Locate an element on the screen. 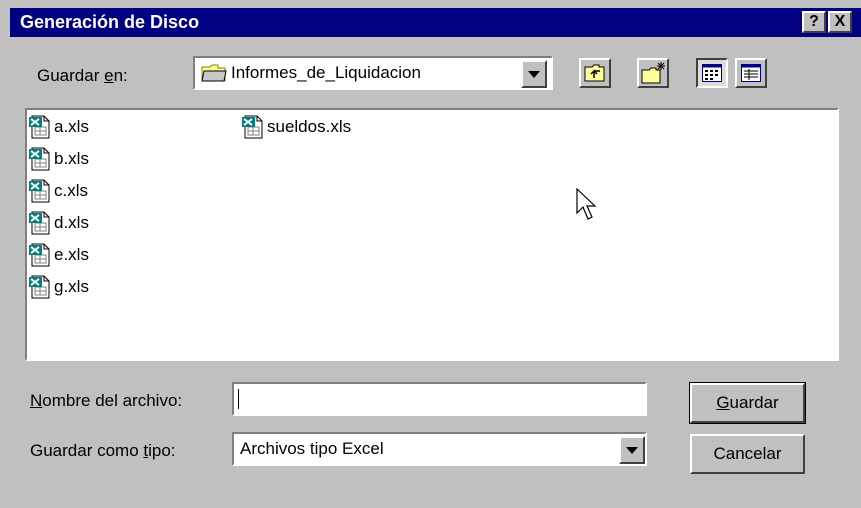 This screenshot has height=508, width=861. save-in-label: Guardar en: is located at coordinates (82, 75).